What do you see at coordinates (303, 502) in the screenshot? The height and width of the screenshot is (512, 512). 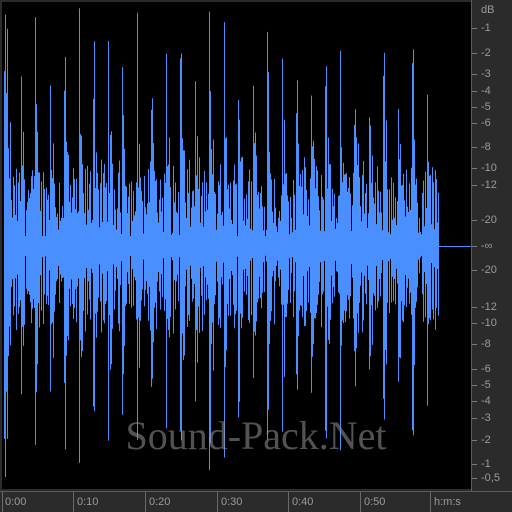 I see `time-label: 0:40` at bounding box center [303, 502].